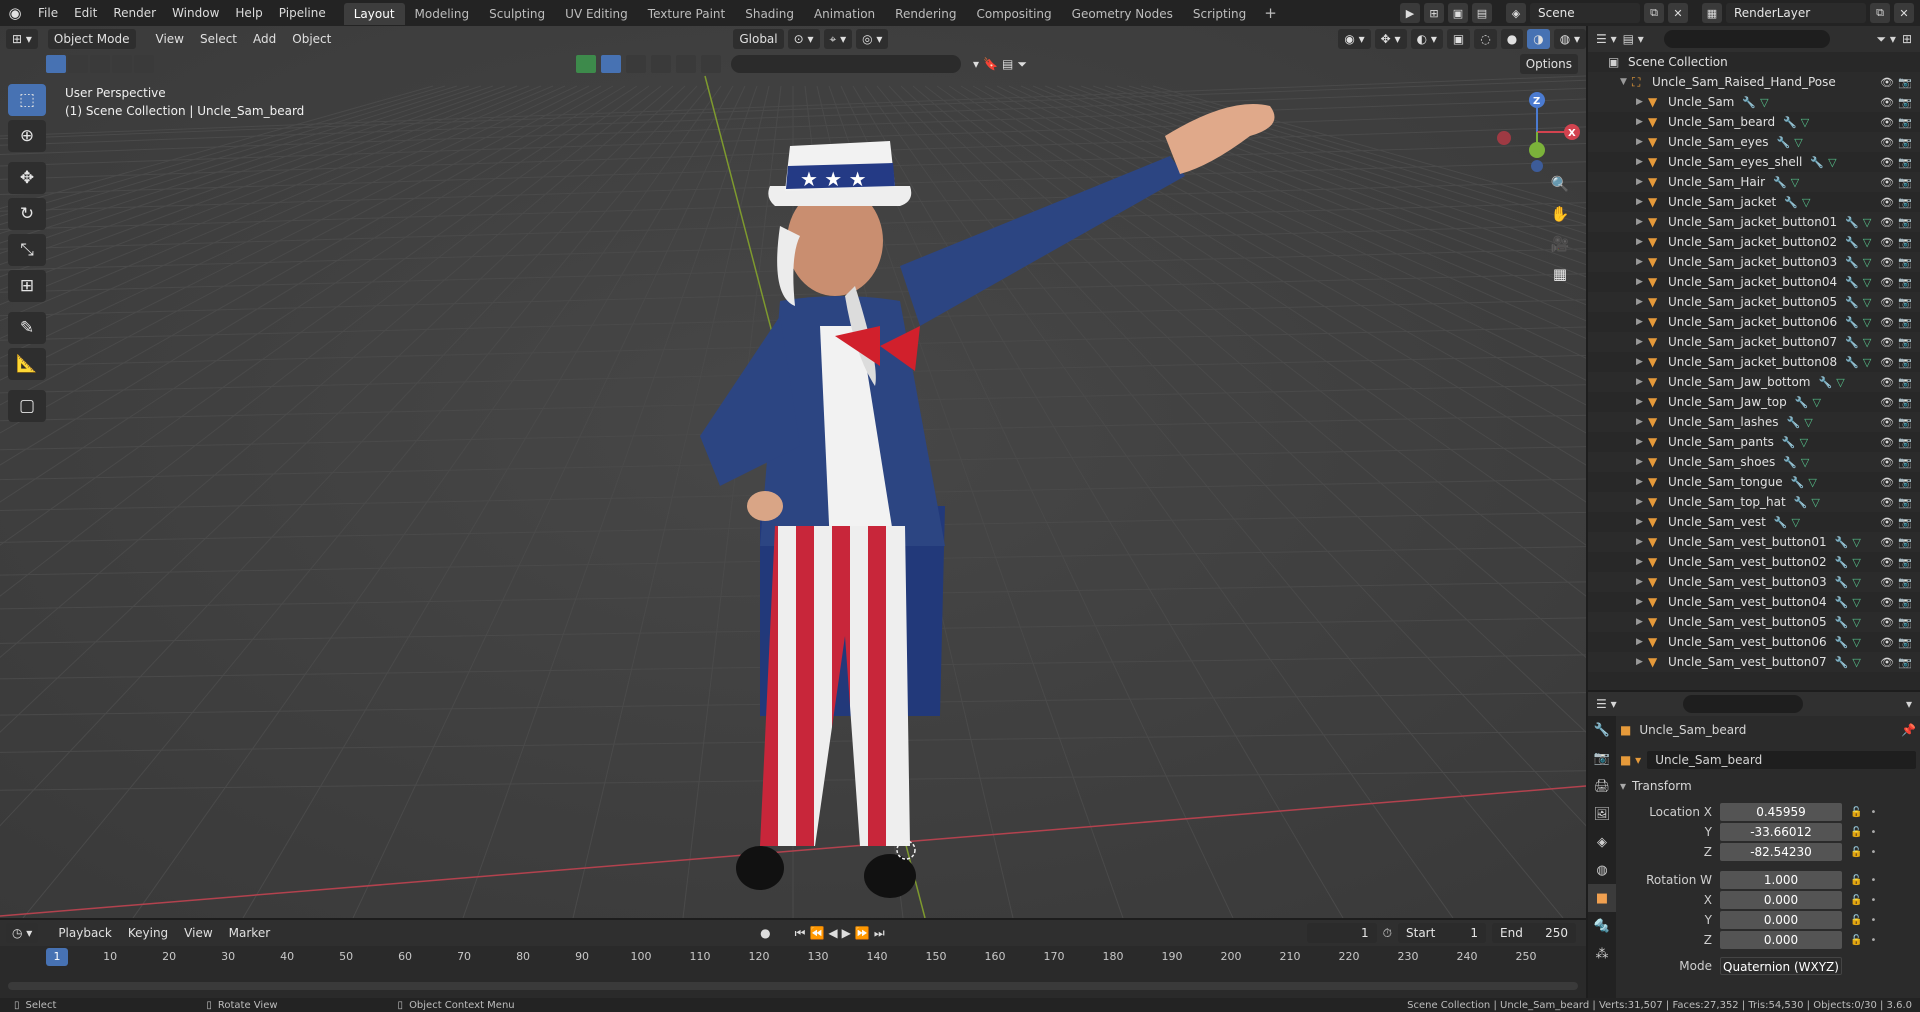 The width and height of the screenshot is (1920, 1012). I want to click on scale-tool-icon: ⤡, so click(27, 250).